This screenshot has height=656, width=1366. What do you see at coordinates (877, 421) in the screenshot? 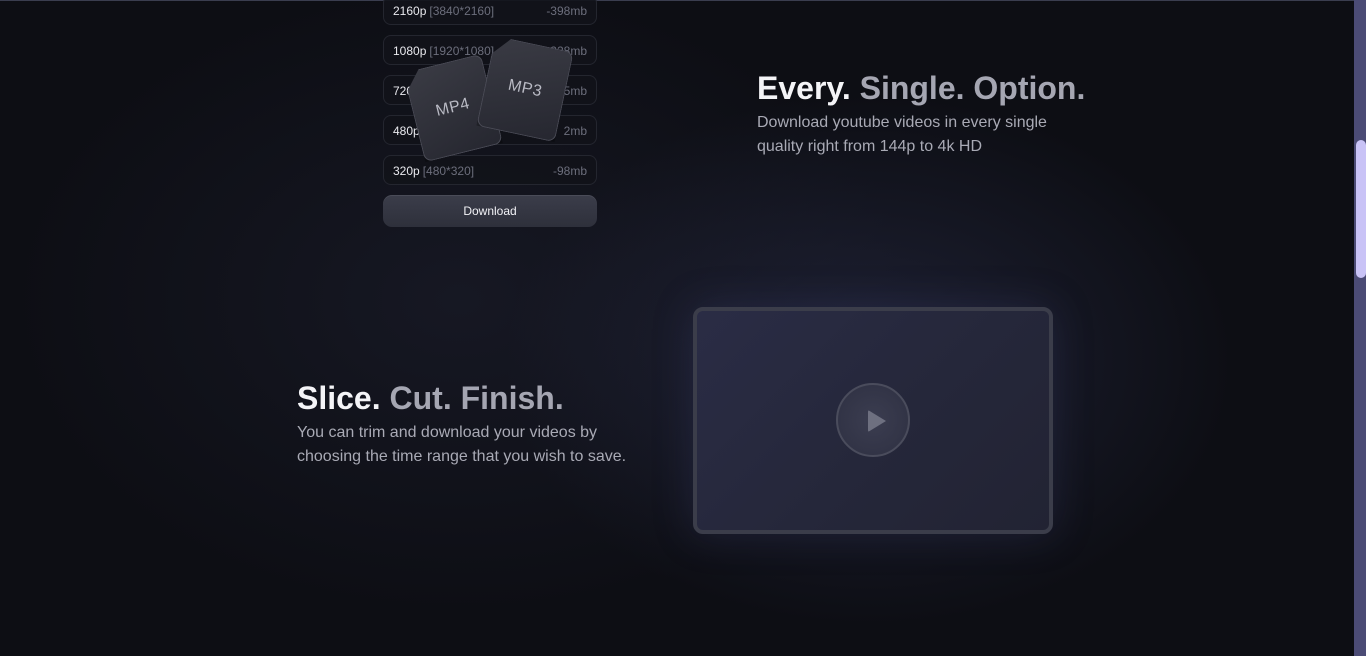
I see `play-icon` at bounding box center [877, 421].